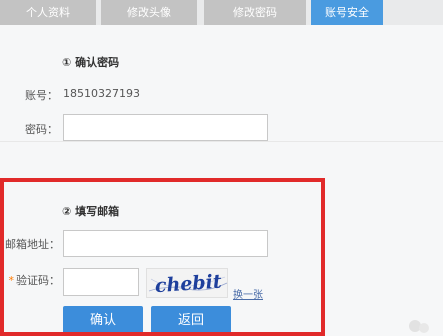  Describe the element at coordinates (221, 141) in the screenshot. I see `section-divider` at that location.